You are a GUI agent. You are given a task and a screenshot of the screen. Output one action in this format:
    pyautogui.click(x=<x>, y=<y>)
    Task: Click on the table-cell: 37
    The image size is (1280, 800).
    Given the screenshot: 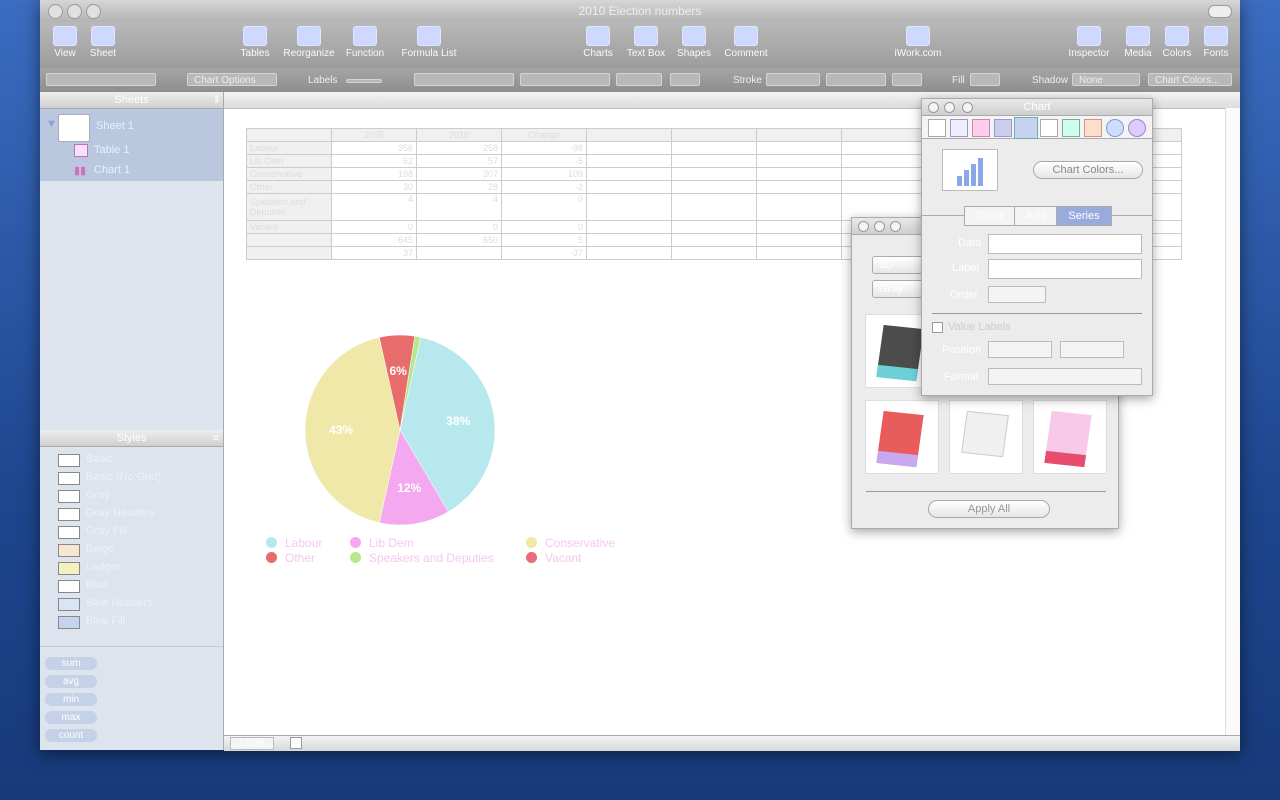 What is the action you would take?
    pyautogui.click(x=374, y=253)
    